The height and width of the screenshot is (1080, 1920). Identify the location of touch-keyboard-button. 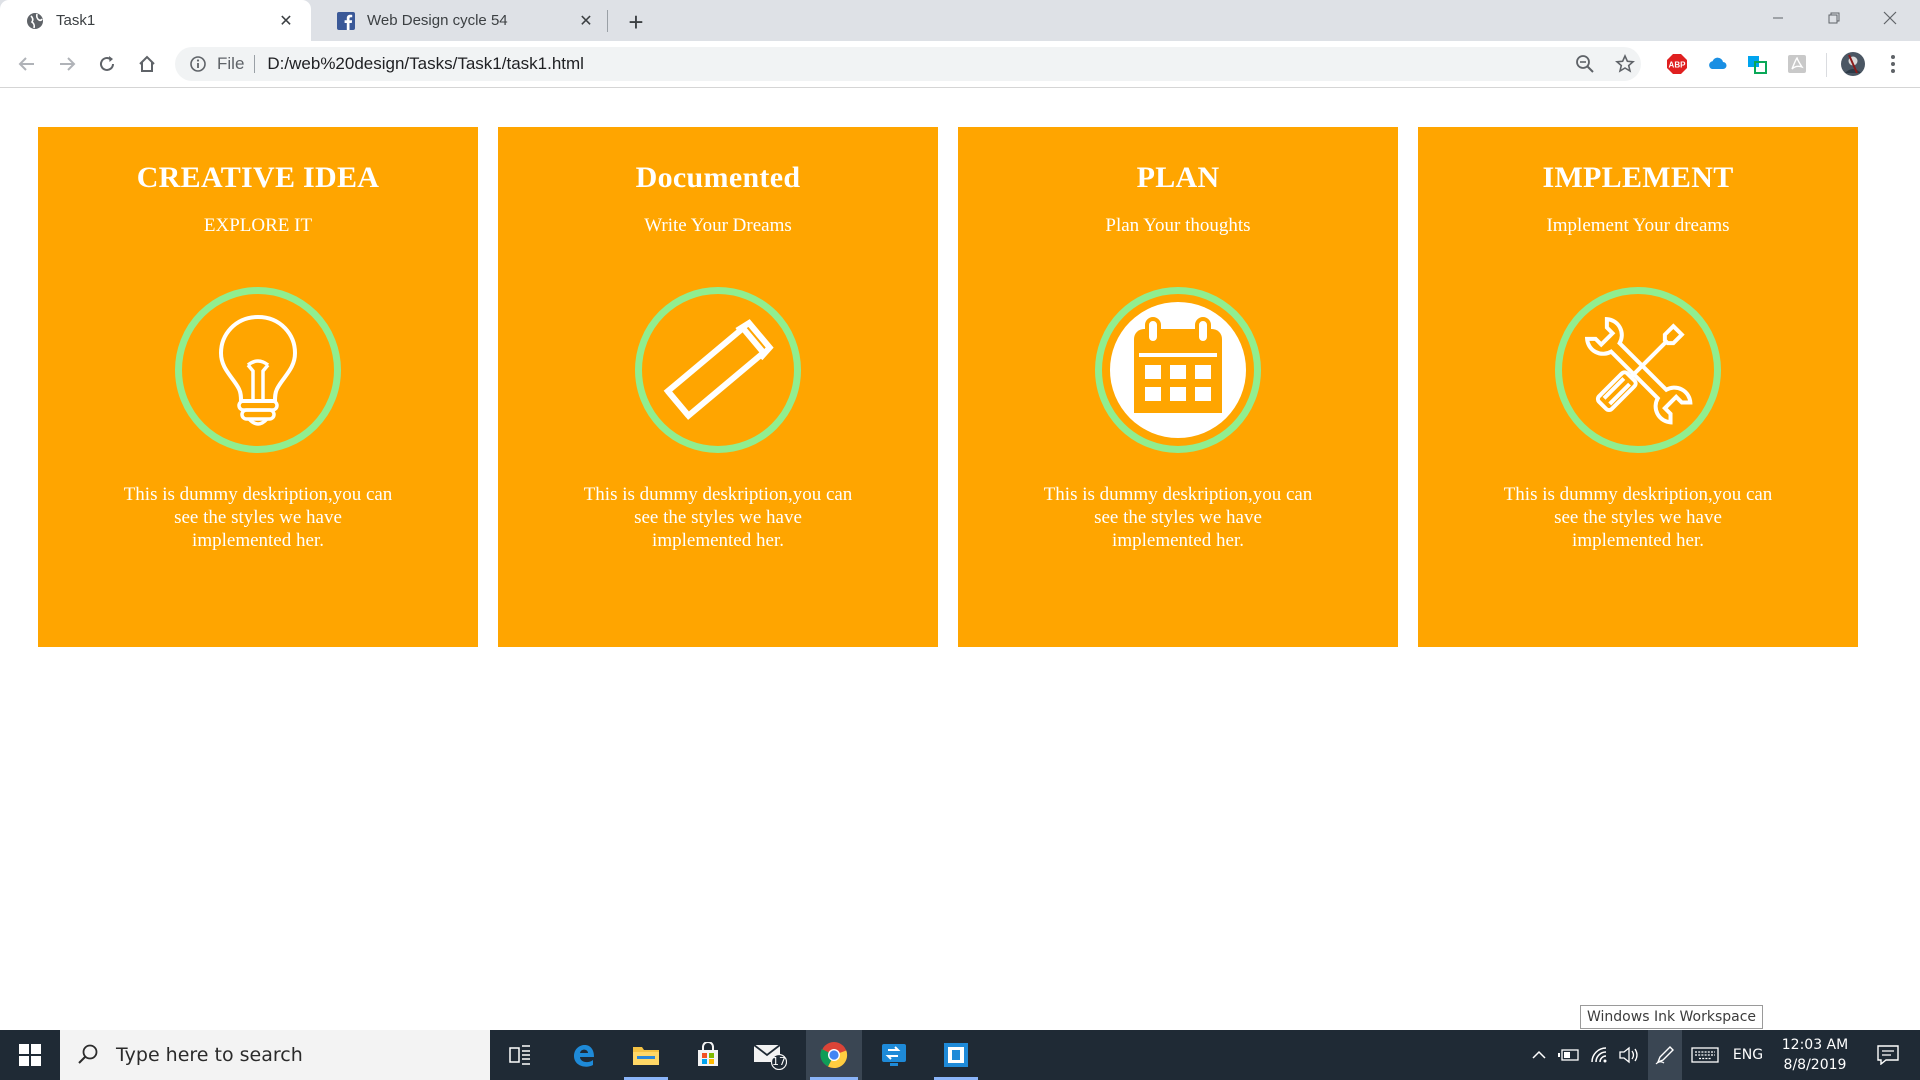
(1705, 1055).